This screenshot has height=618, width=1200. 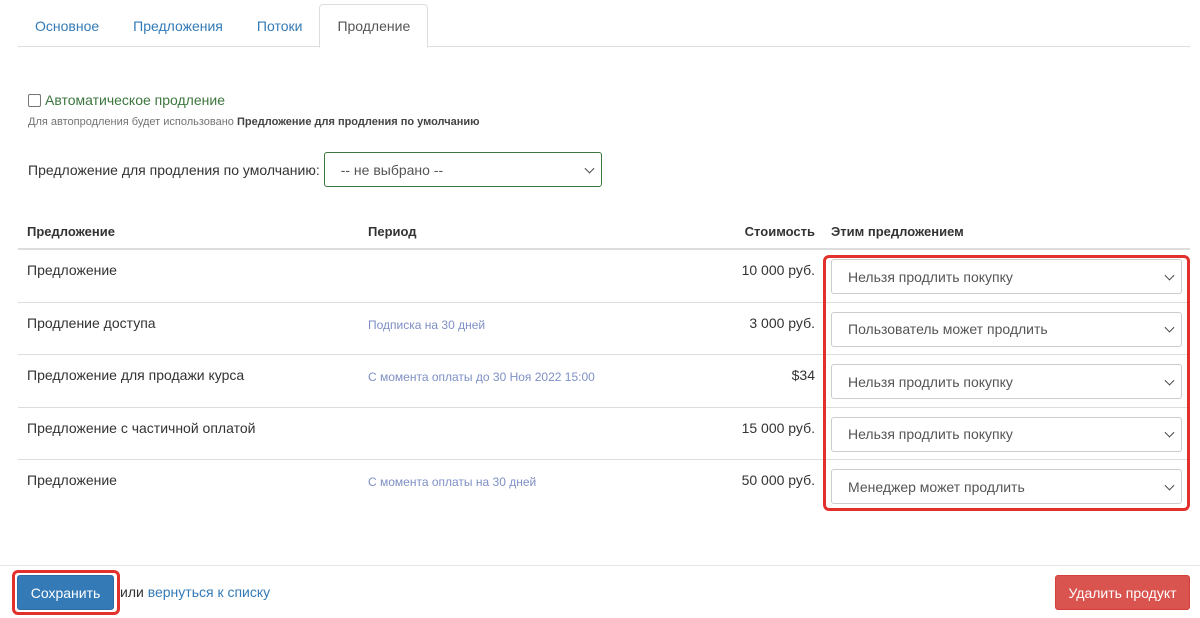 I want to click on hint-bold-text: Предложение для продления по умолчанию, so click(x=358, y=122).